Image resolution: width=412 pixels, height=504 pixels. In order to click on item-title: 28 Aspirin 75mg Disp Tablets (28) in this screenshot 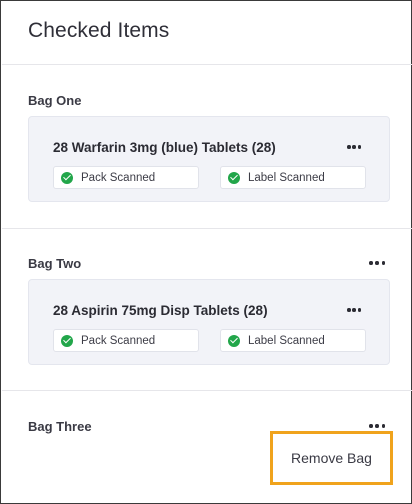, I will do `click(160, 310)`.